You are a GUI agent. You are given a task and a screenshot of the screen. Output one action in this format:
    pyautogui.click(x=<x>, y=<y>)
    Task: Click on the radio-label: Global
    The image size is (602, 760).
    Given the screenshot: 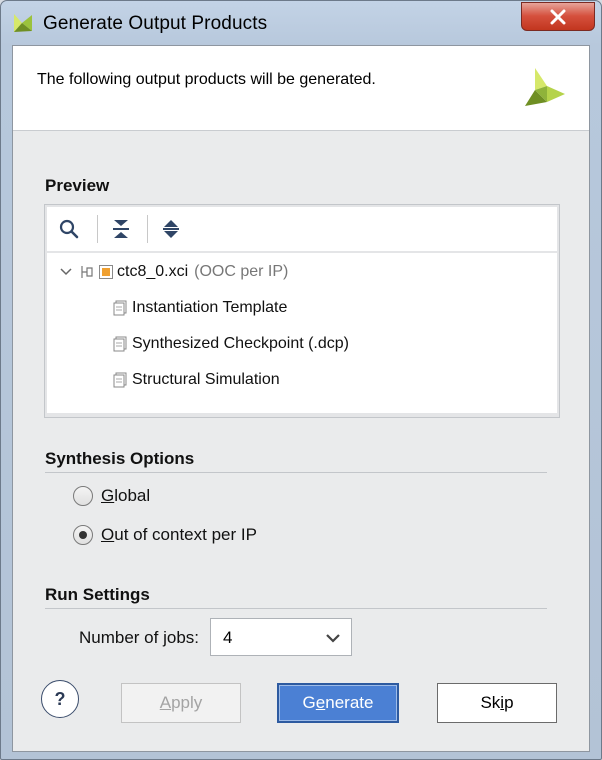 What is the action you would take?
    pyautogui.click(x=126, y=495)
    